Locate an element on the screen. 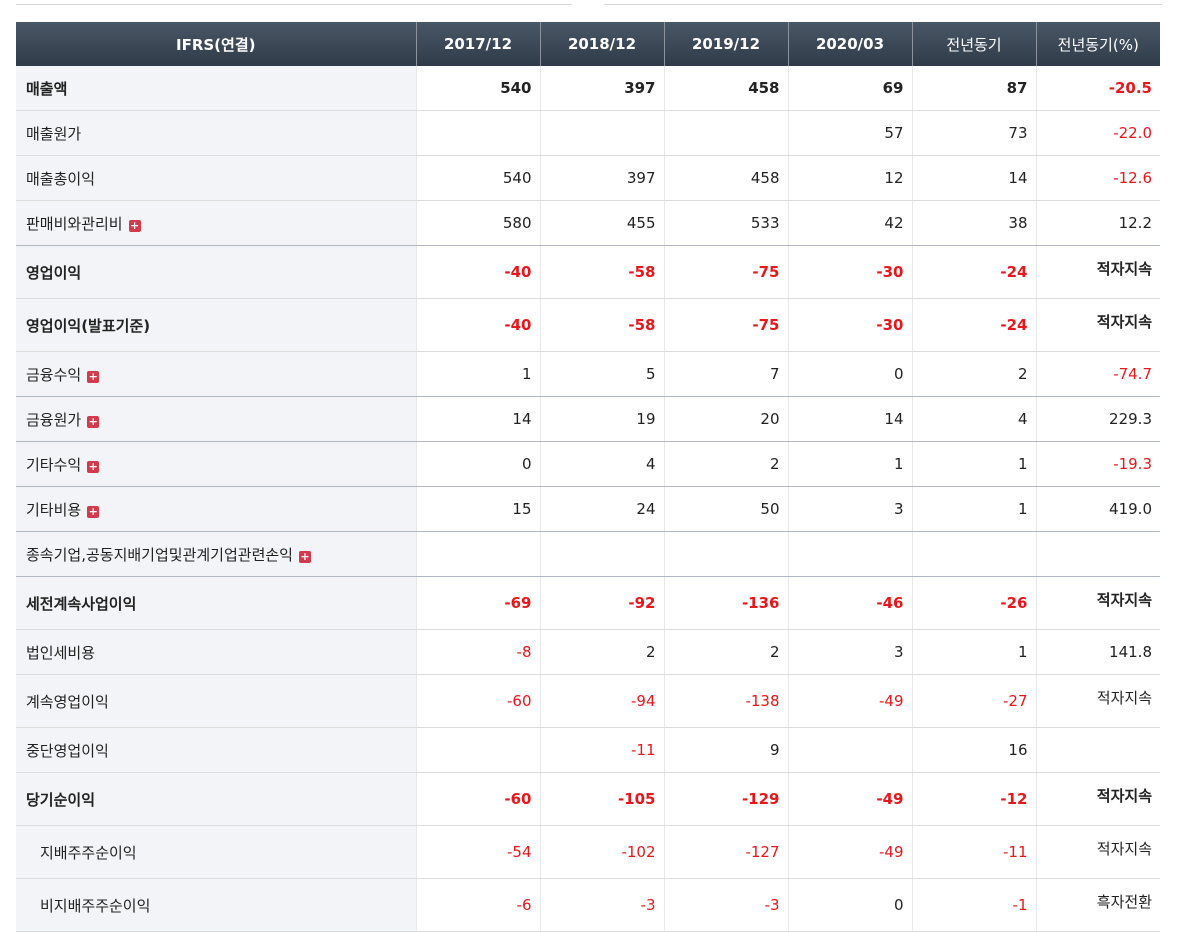 This screenshot has width=1180, height=932. value-cell: 12.2 is located at coordinates (1097, 223).